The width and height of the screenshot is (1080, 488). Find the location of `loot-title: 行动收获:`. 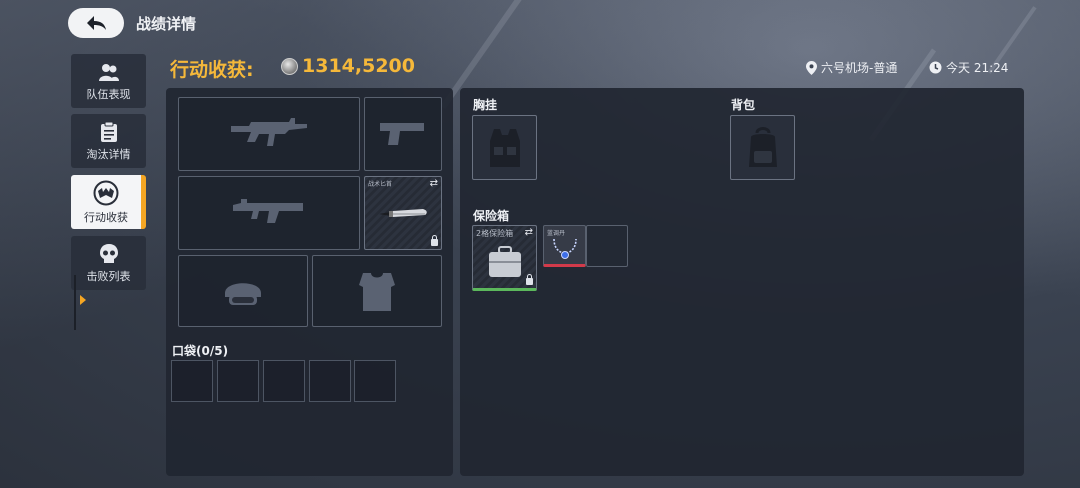

loot-title: 行动收获: is located at coordinates (212, 70).